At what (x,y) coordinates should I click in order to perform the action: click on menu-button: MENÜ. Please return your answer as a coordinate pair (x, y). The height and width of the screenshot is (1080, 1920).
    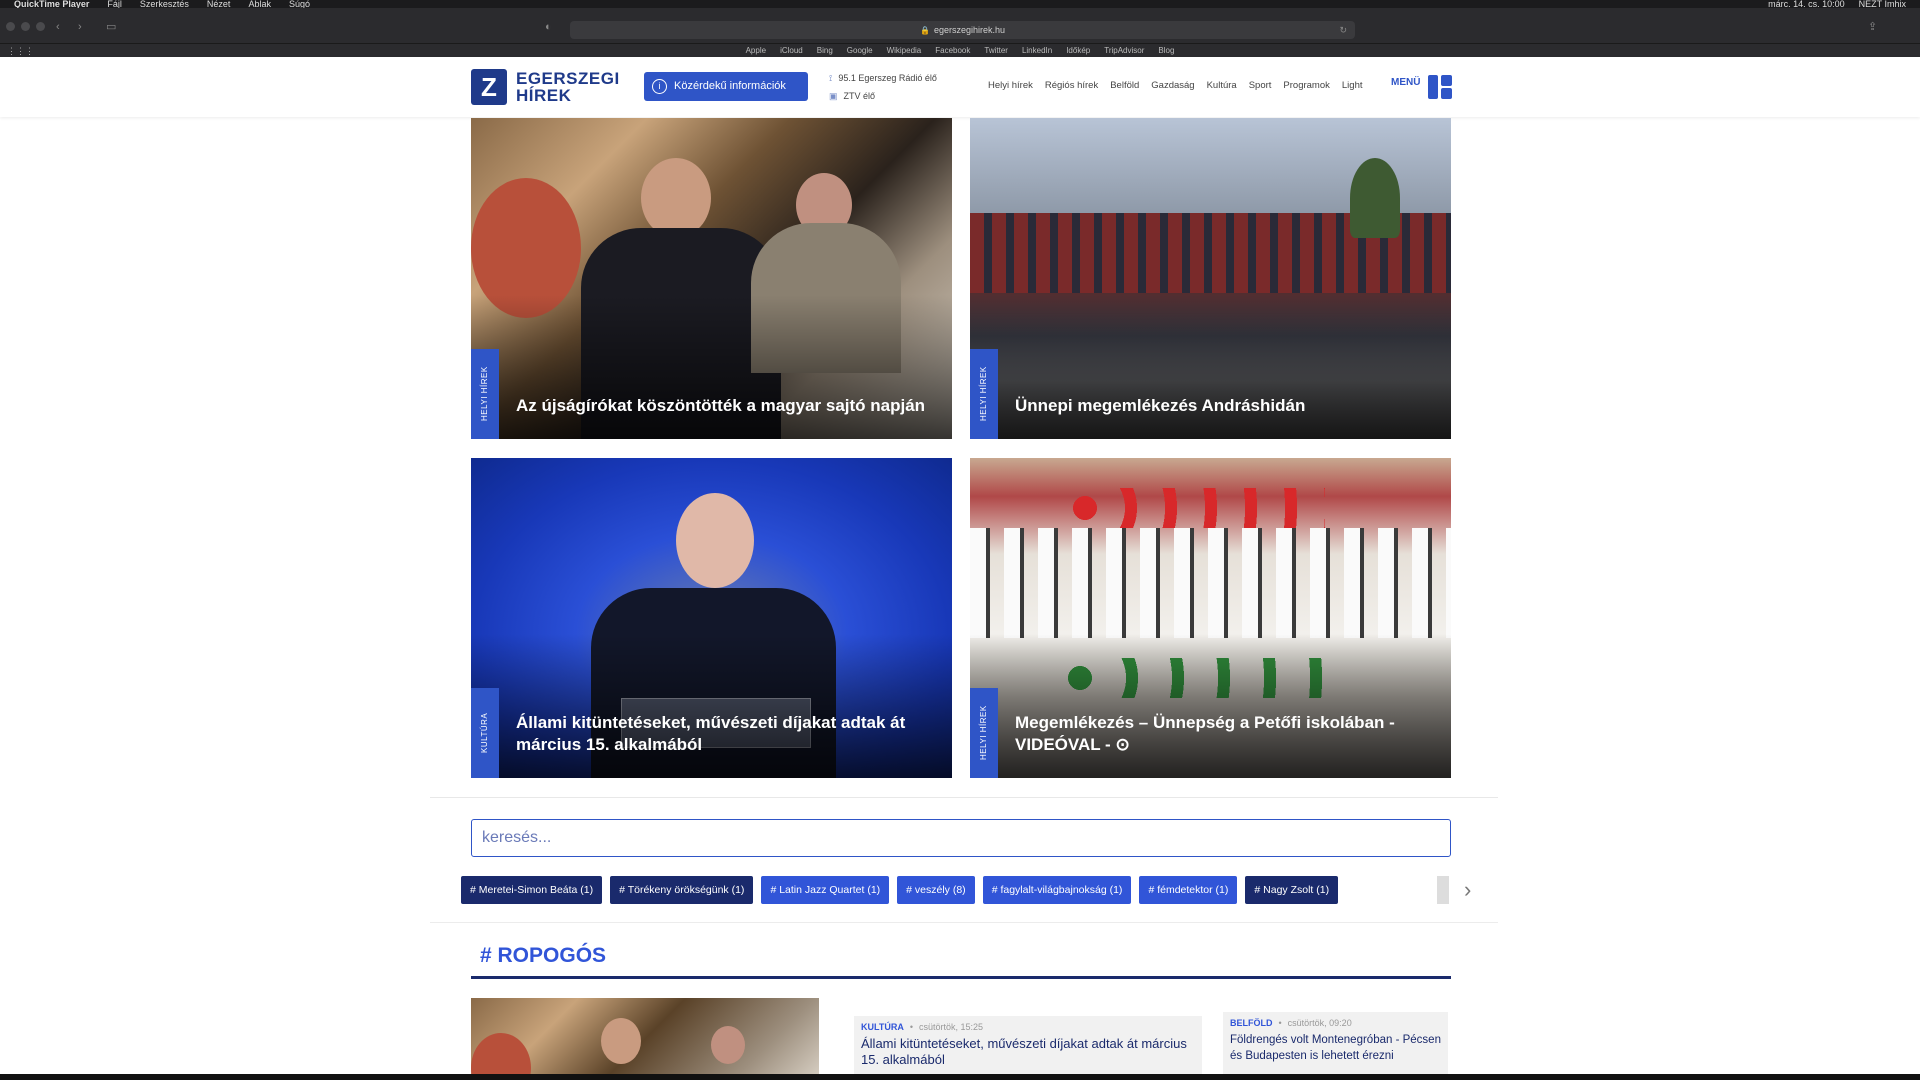
    Looking at the image, I should click on (1405, 82).